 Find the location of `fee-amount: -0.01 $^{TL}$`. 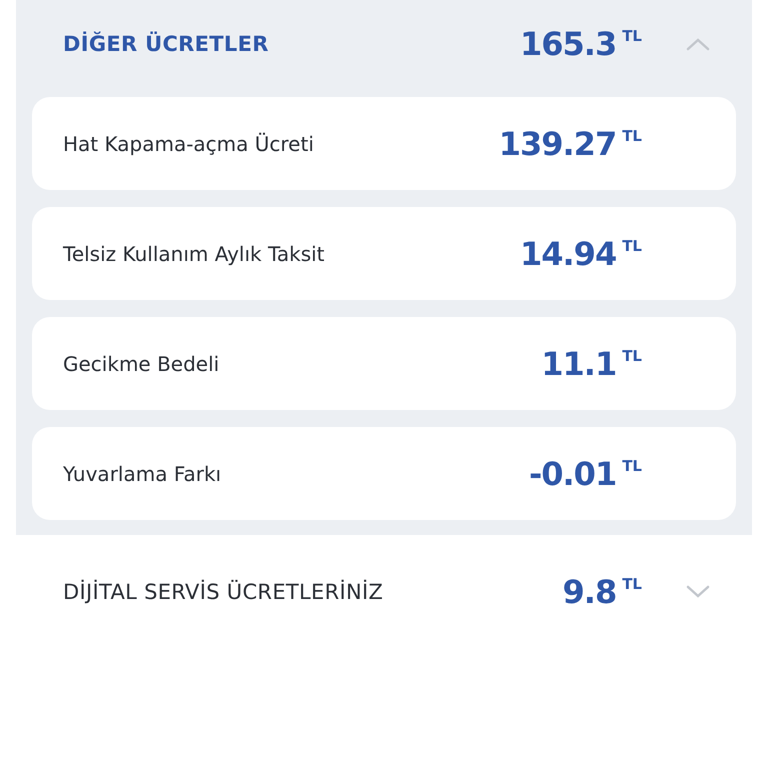

fee-amount: -0.01 $^{TL}$ is located at coordinates (585, 473).